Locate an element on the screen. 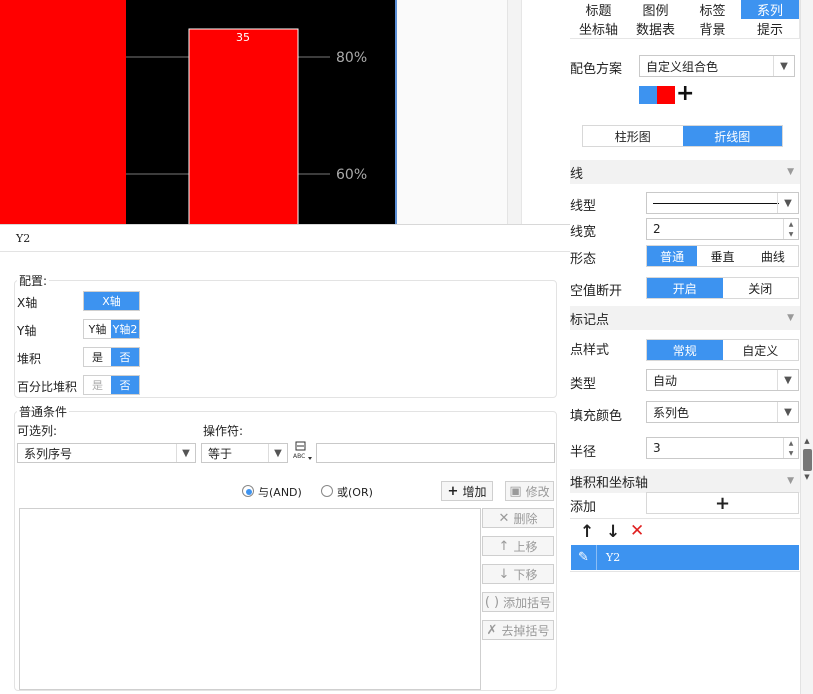 The image size is (813, 694). condition-group-title: 普通条件 is located at coordinates (43, 411).